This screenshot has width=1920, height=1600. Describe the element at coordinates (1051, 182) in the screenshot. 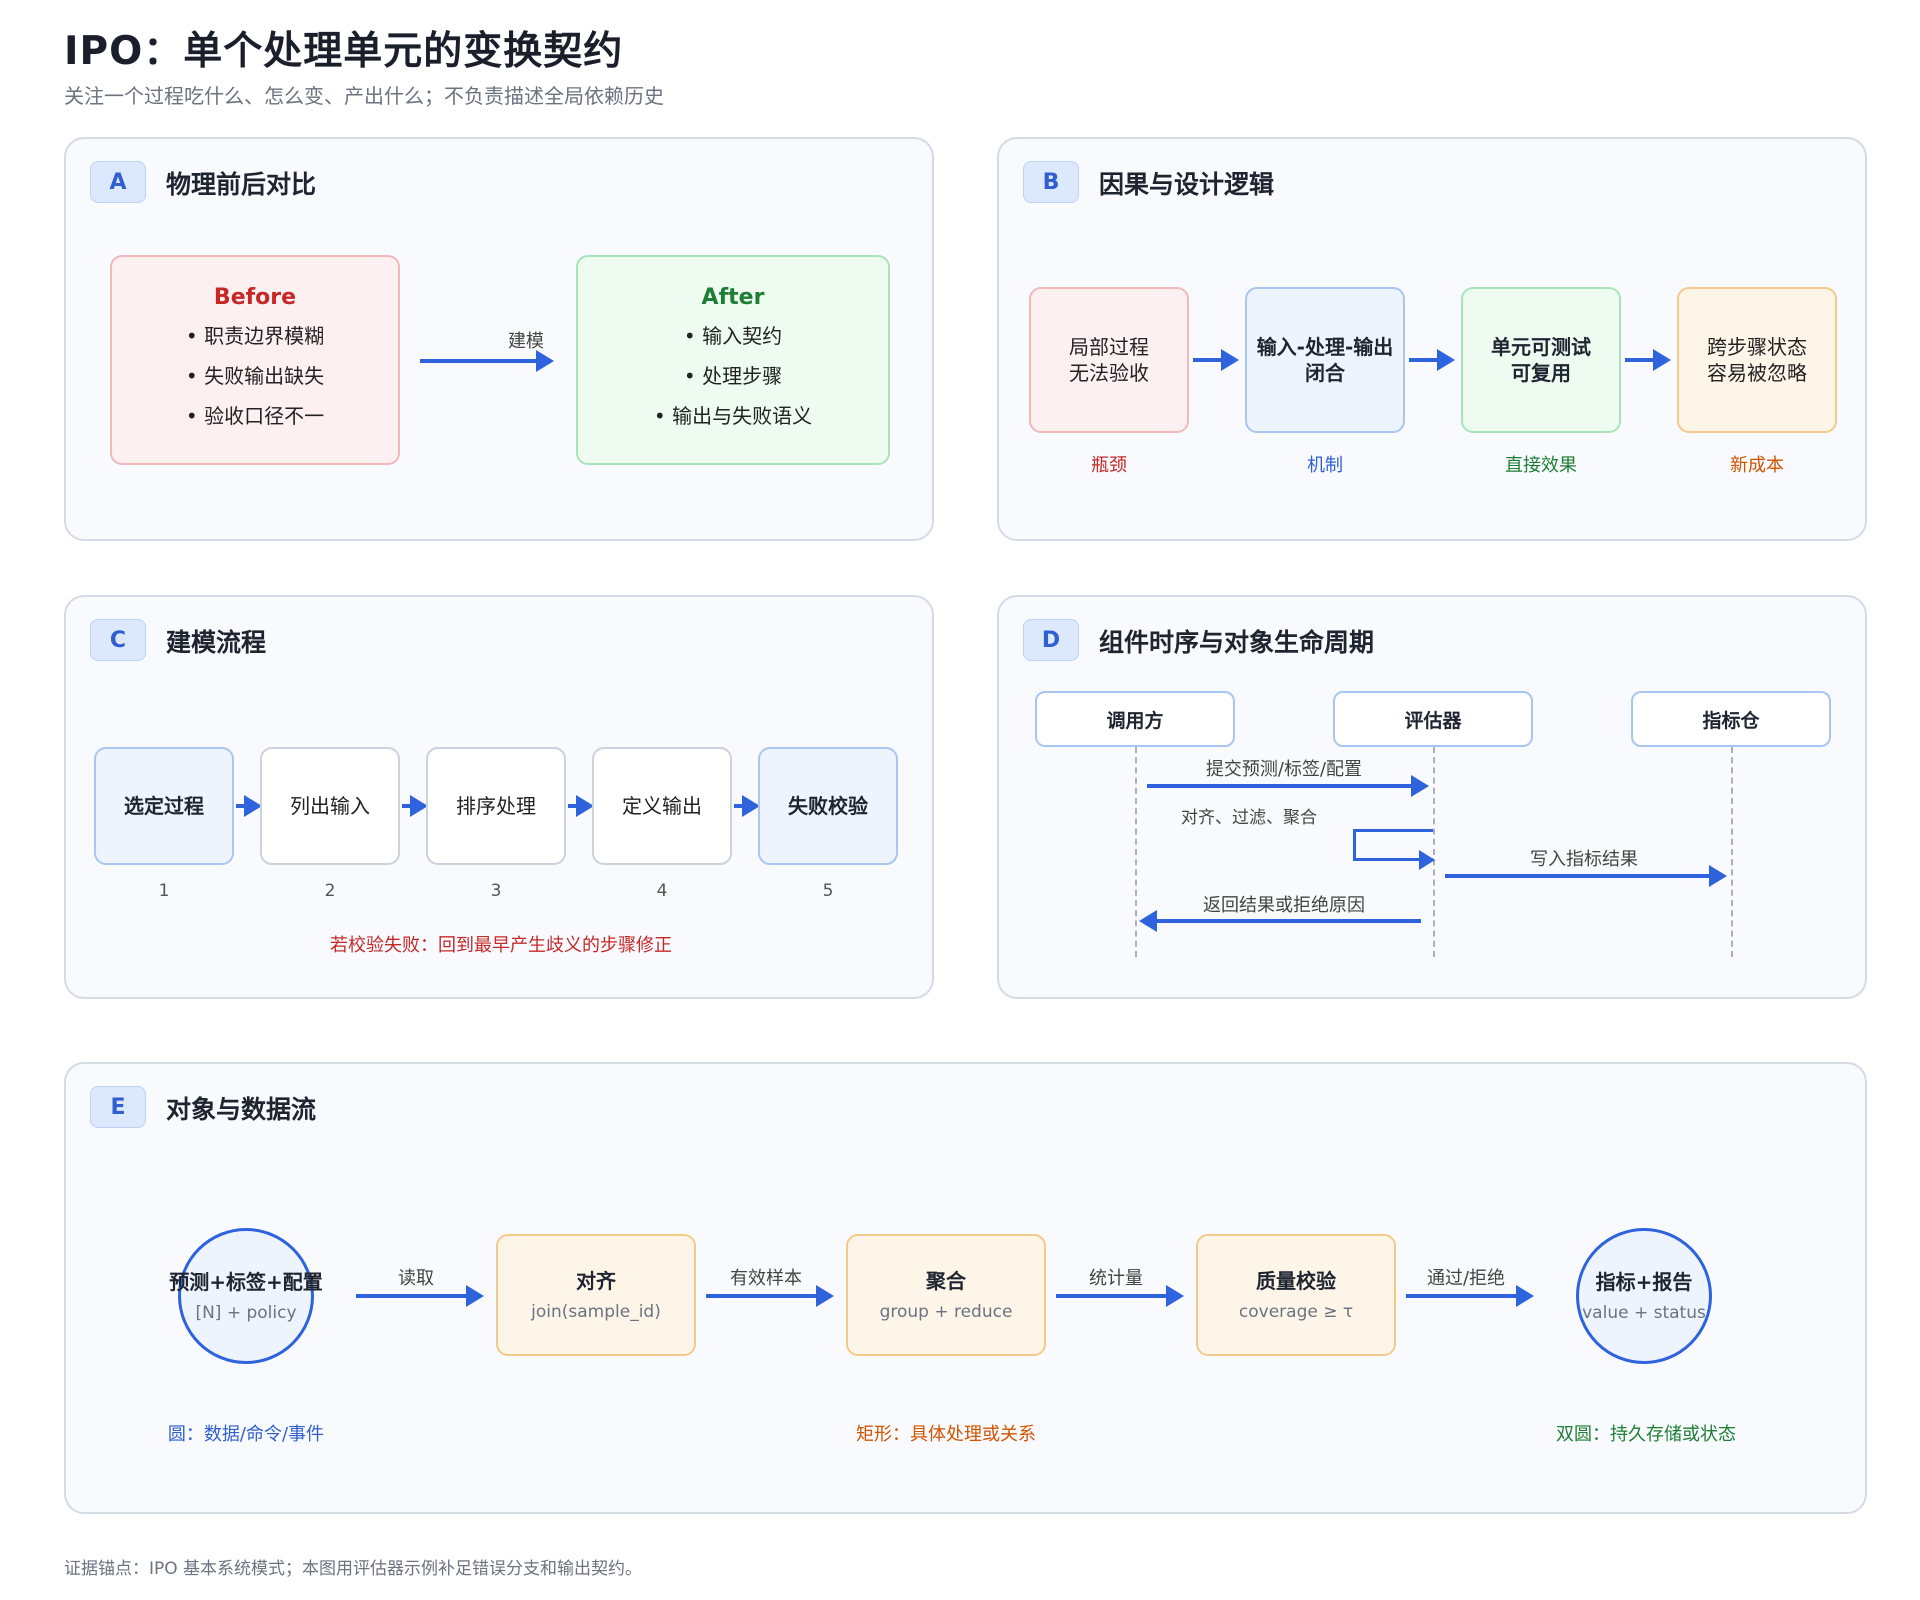

I see `panel-badge: B` at that location.